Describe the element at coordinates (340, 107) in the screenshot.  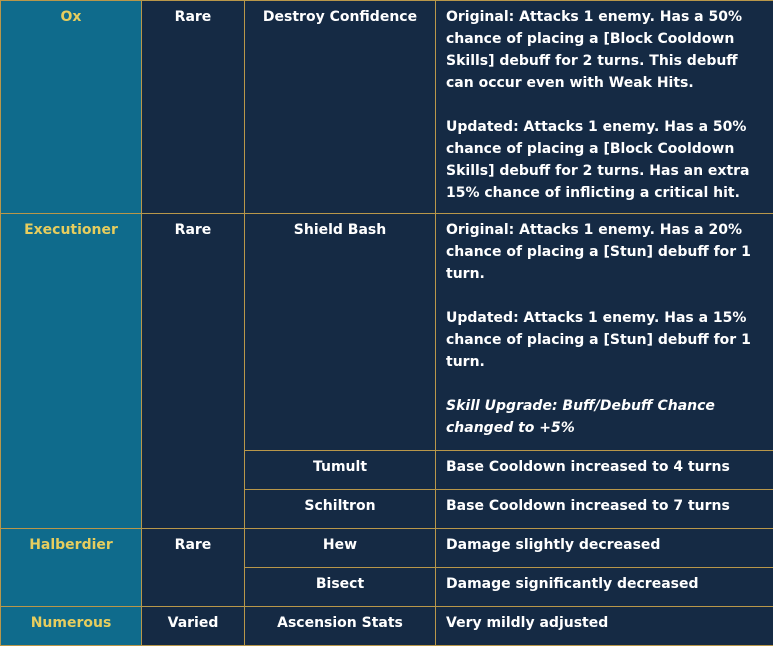
I see `skill-destroy-confidence: Destroy Confidence` at that location.